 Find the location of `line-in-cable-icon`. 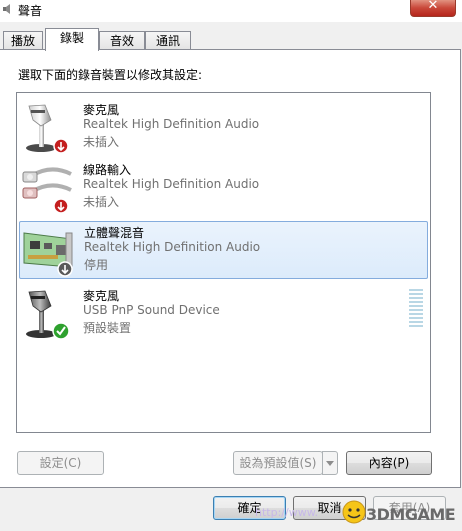

line-in-cable-icon is located at coordinates (47, 190).